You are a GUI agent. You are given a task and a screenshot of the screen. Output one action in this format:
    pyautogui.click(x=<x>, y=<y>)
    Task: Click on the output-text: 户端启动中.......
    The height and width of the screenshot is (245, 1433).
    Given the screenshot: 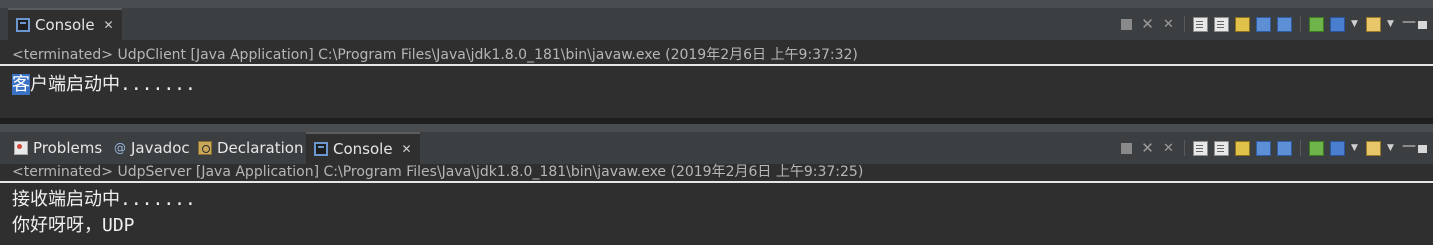 What is the action you would take?
    pyautogui.click(x=113, y=84)
    